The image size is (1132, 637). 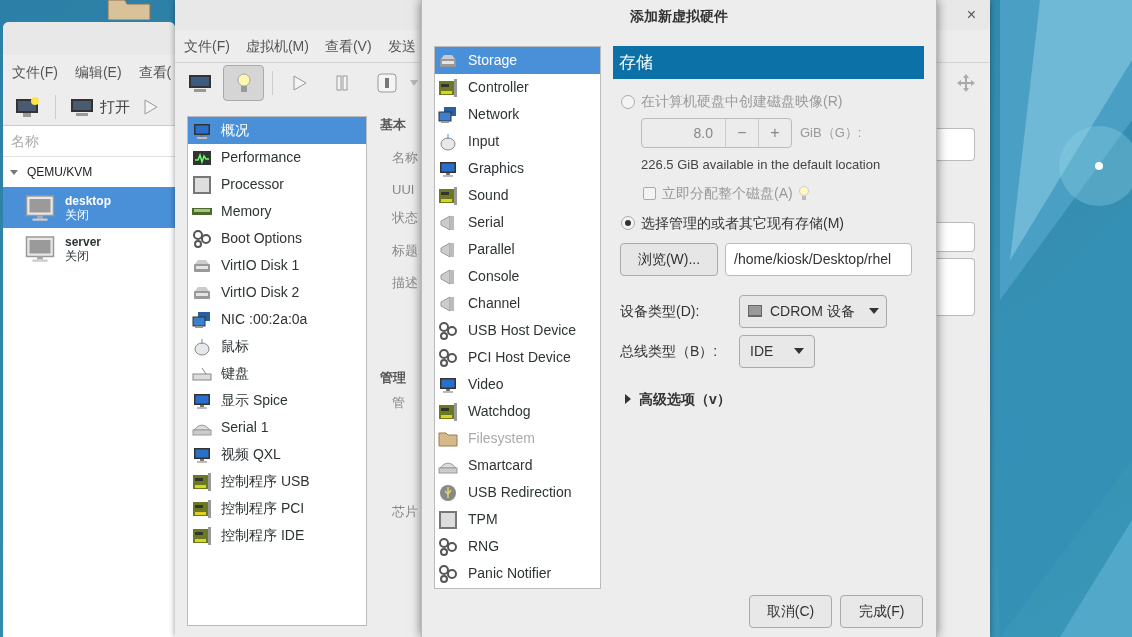 I want to click on device-item: Performance, so click(x=277, y=157).